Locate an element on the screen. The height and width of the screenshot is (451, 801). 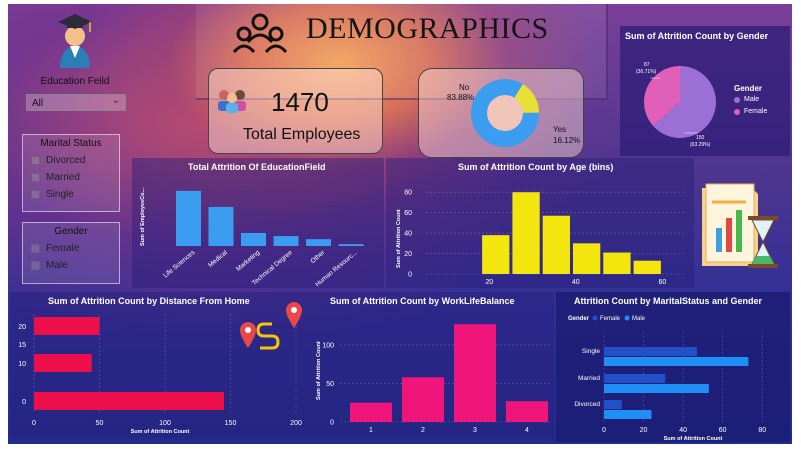
wlb-y-axis-label: Sum of Attrition Count is located at coordinates (319, 370).